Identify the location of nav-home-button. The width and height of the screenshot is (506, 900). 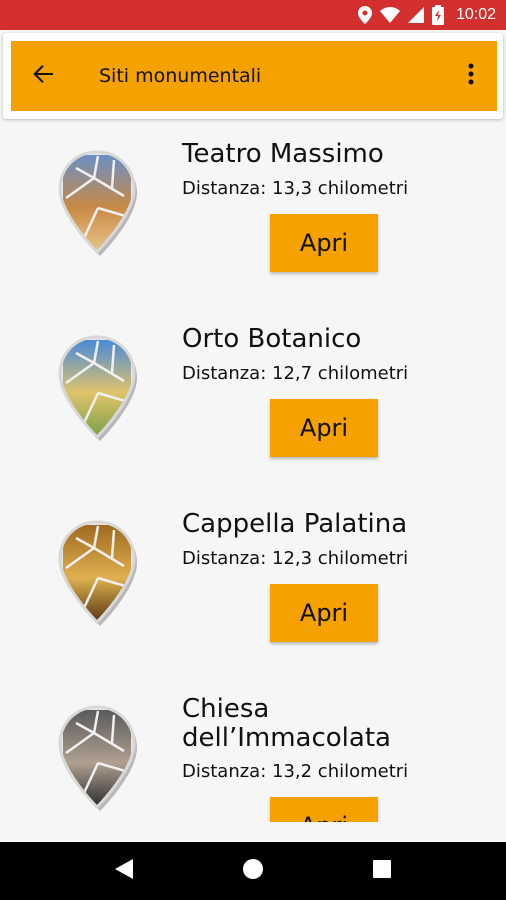
(253, 871).